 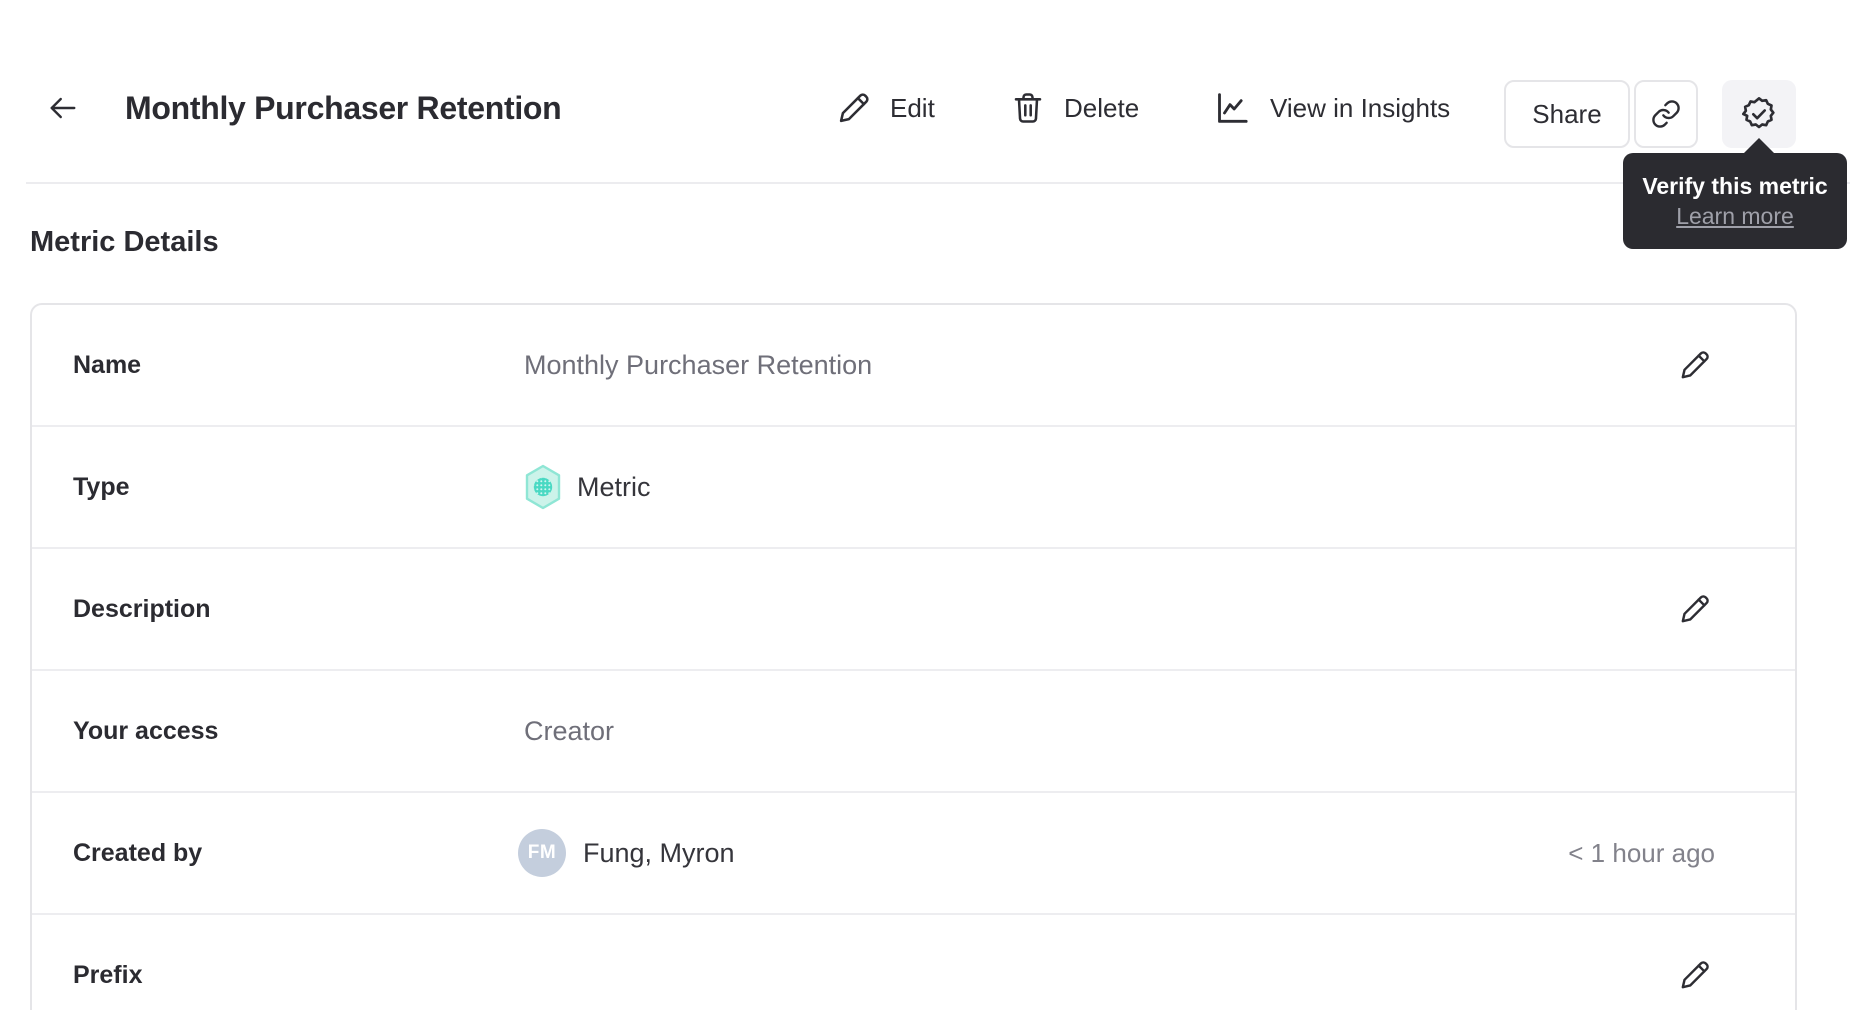 I want to click on view-in-insights-button: View in Insights, so click(x=1331, y=108).